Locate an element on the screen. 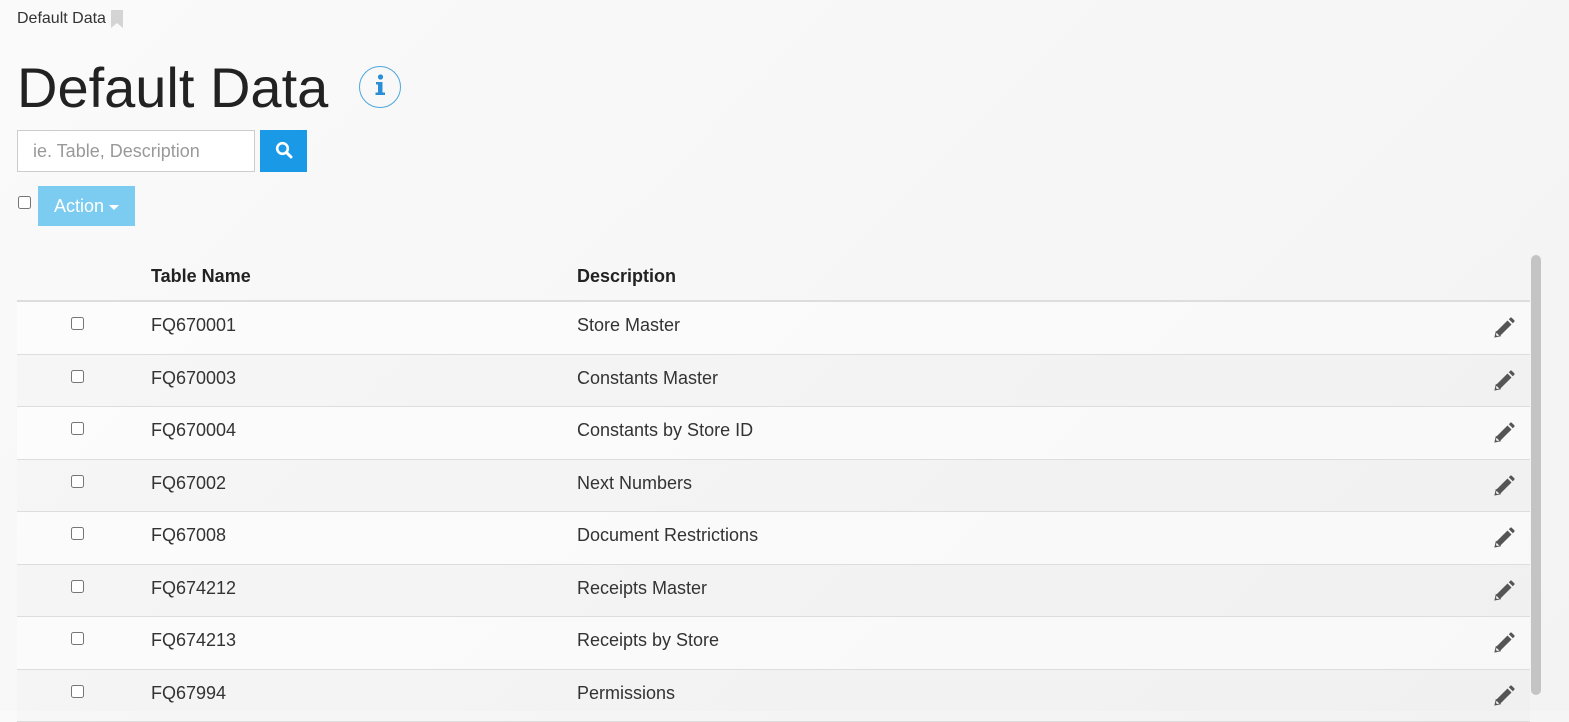 Image resolution: width=1569 pixels, height=722 pixels. table-row: FQ67008 Document Restrictions is located at coordinates (773, 538).